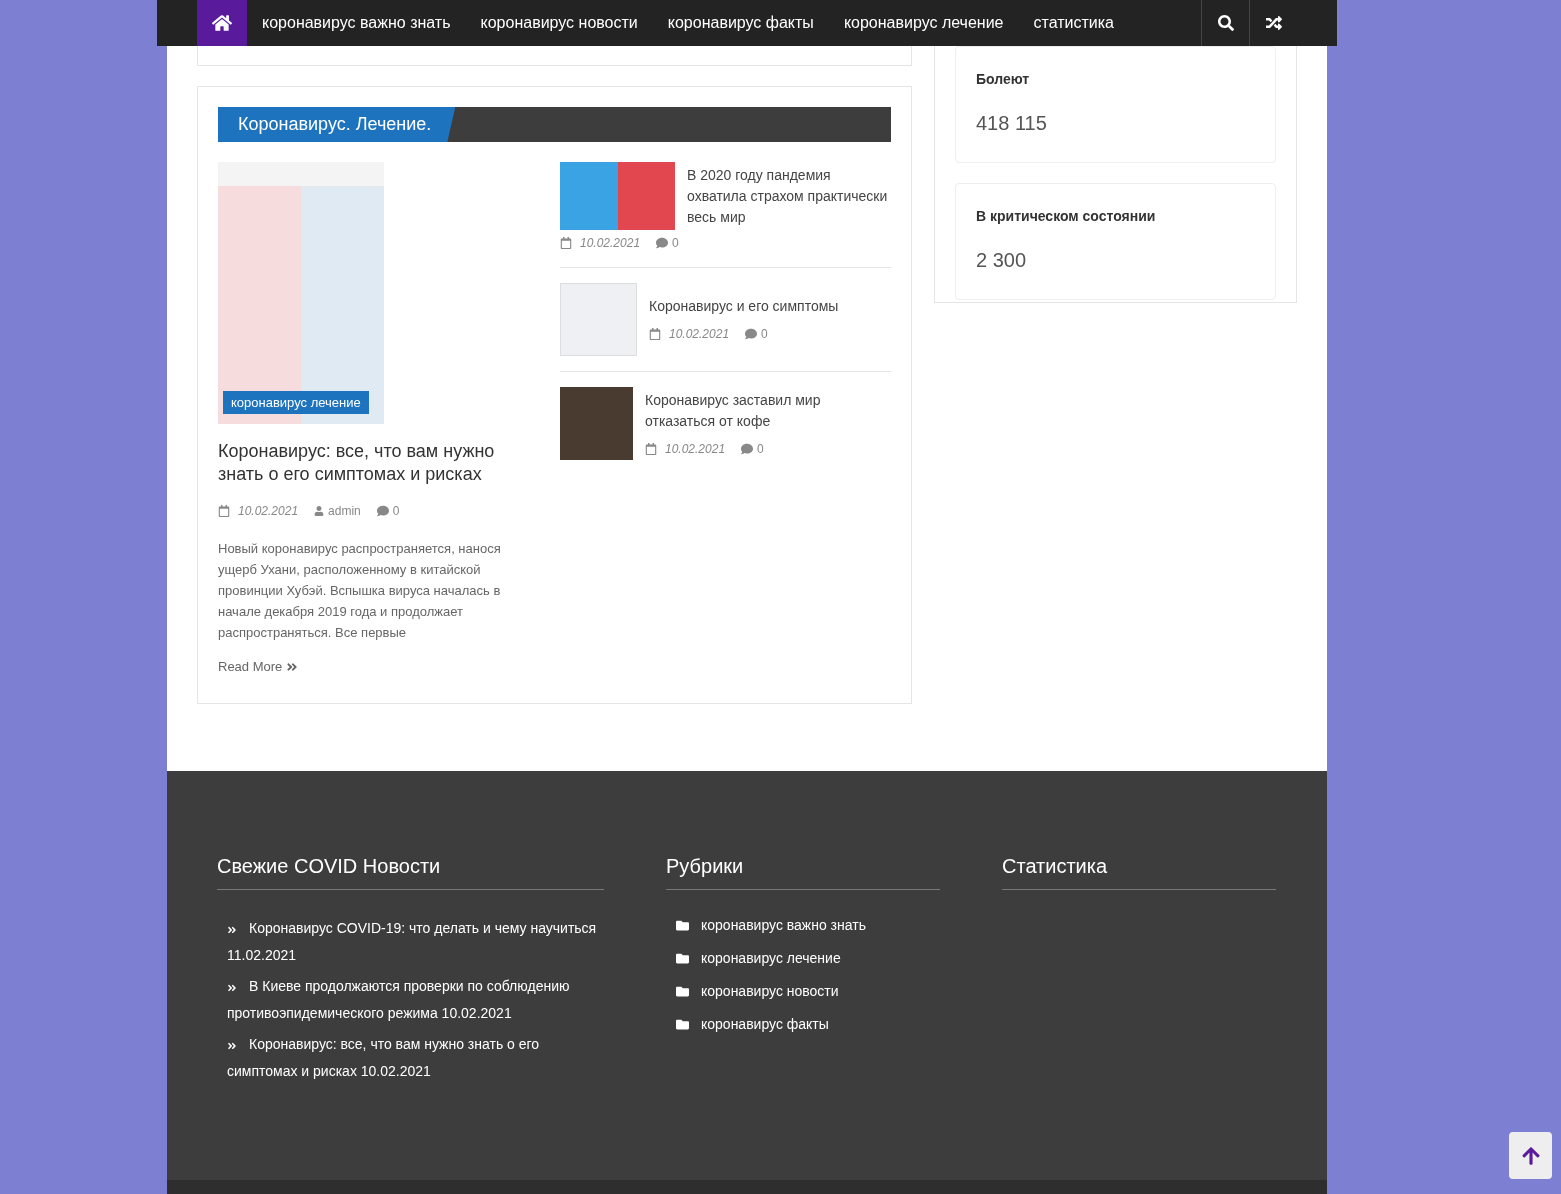 The image size is (1561, 1194). What do you see at coordinates (360, 591) in the screenshot?
I see `post-excerpt: Новый коронавирус распространяется, нанося ущерб Ухани, расположенному в китайской провинции Хубэй. Вспышка вируса началась в начале декабря 2019 года и продолжает распространяться. Все первые` at bounding box center [360, 591].